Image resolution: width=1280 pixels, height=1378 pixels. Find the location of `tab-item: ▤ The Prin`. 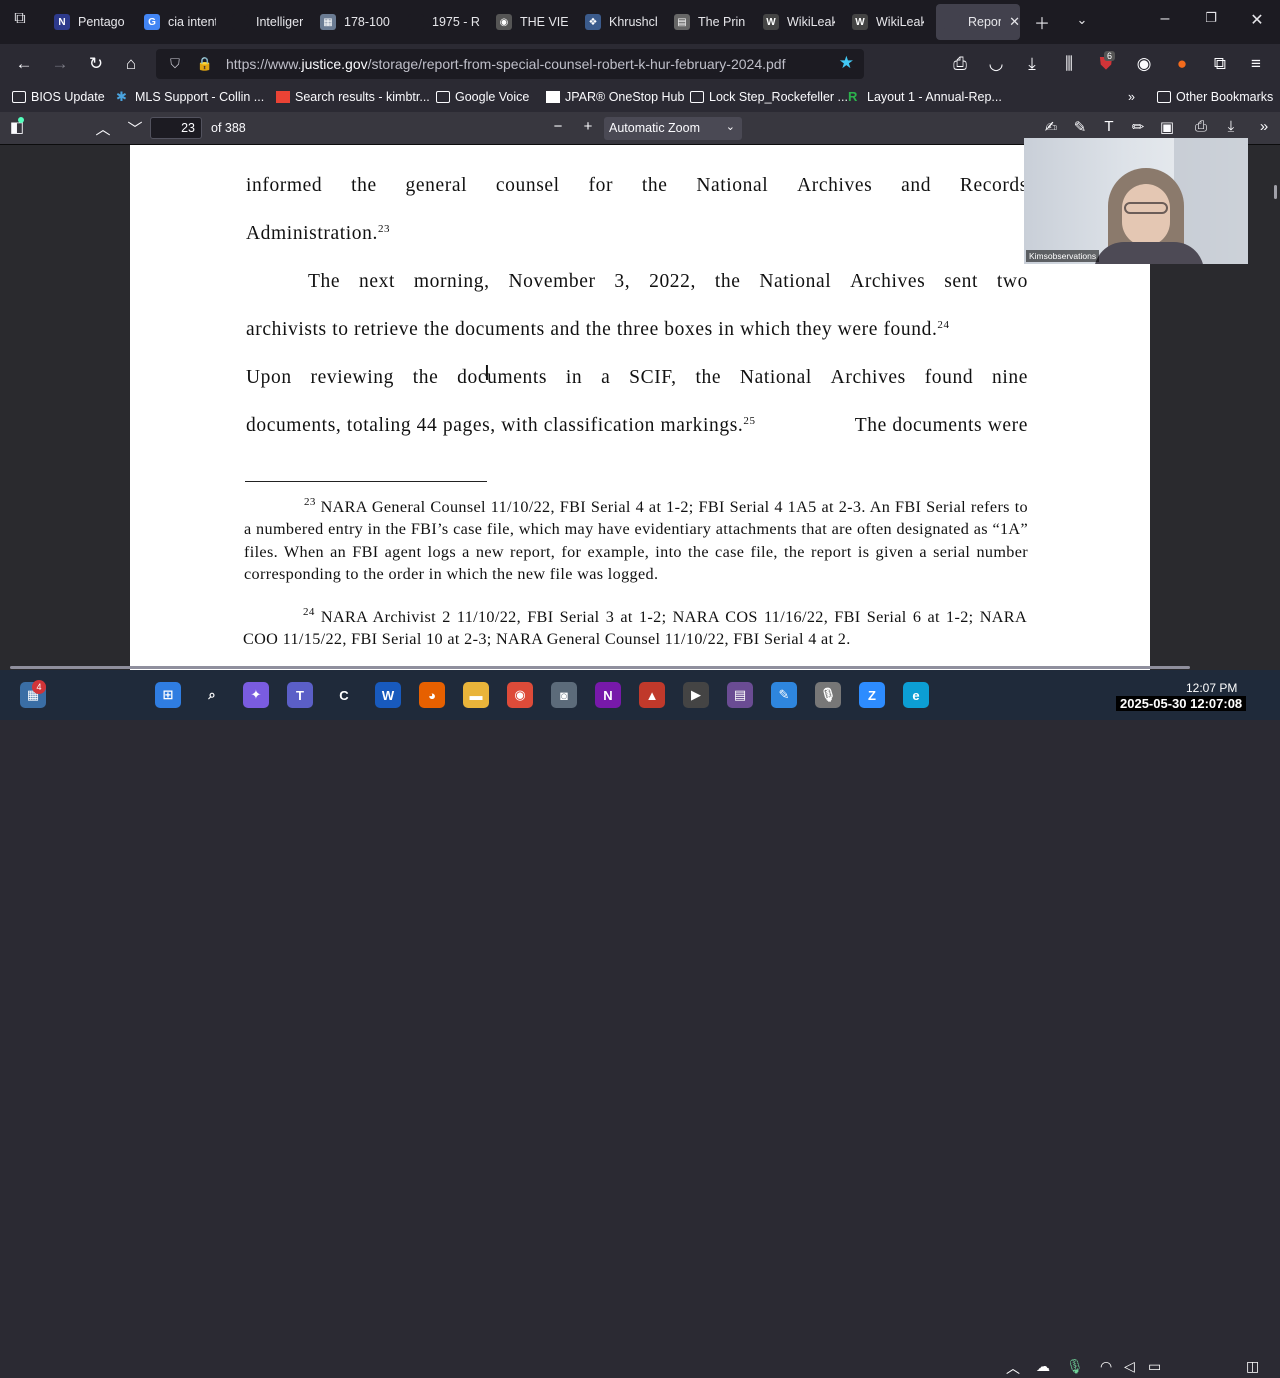

tab-item: ▤ The Prin is located at coordinates (706, 22).